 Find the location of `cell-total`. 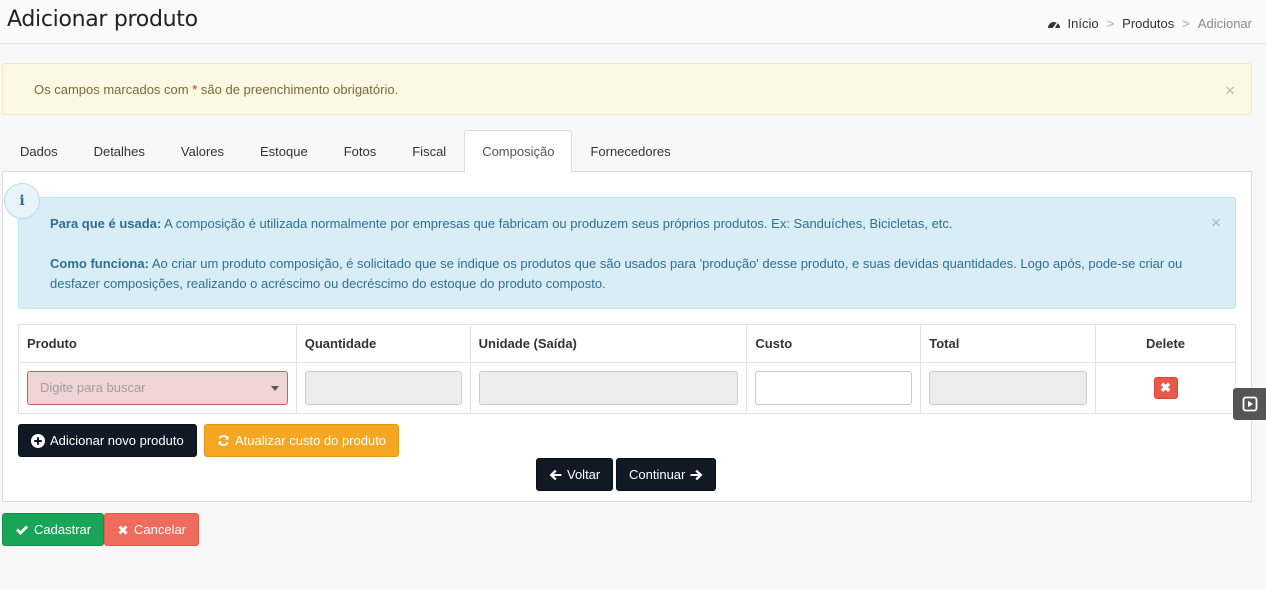

cell-total is located at coordinates (1008, 388).